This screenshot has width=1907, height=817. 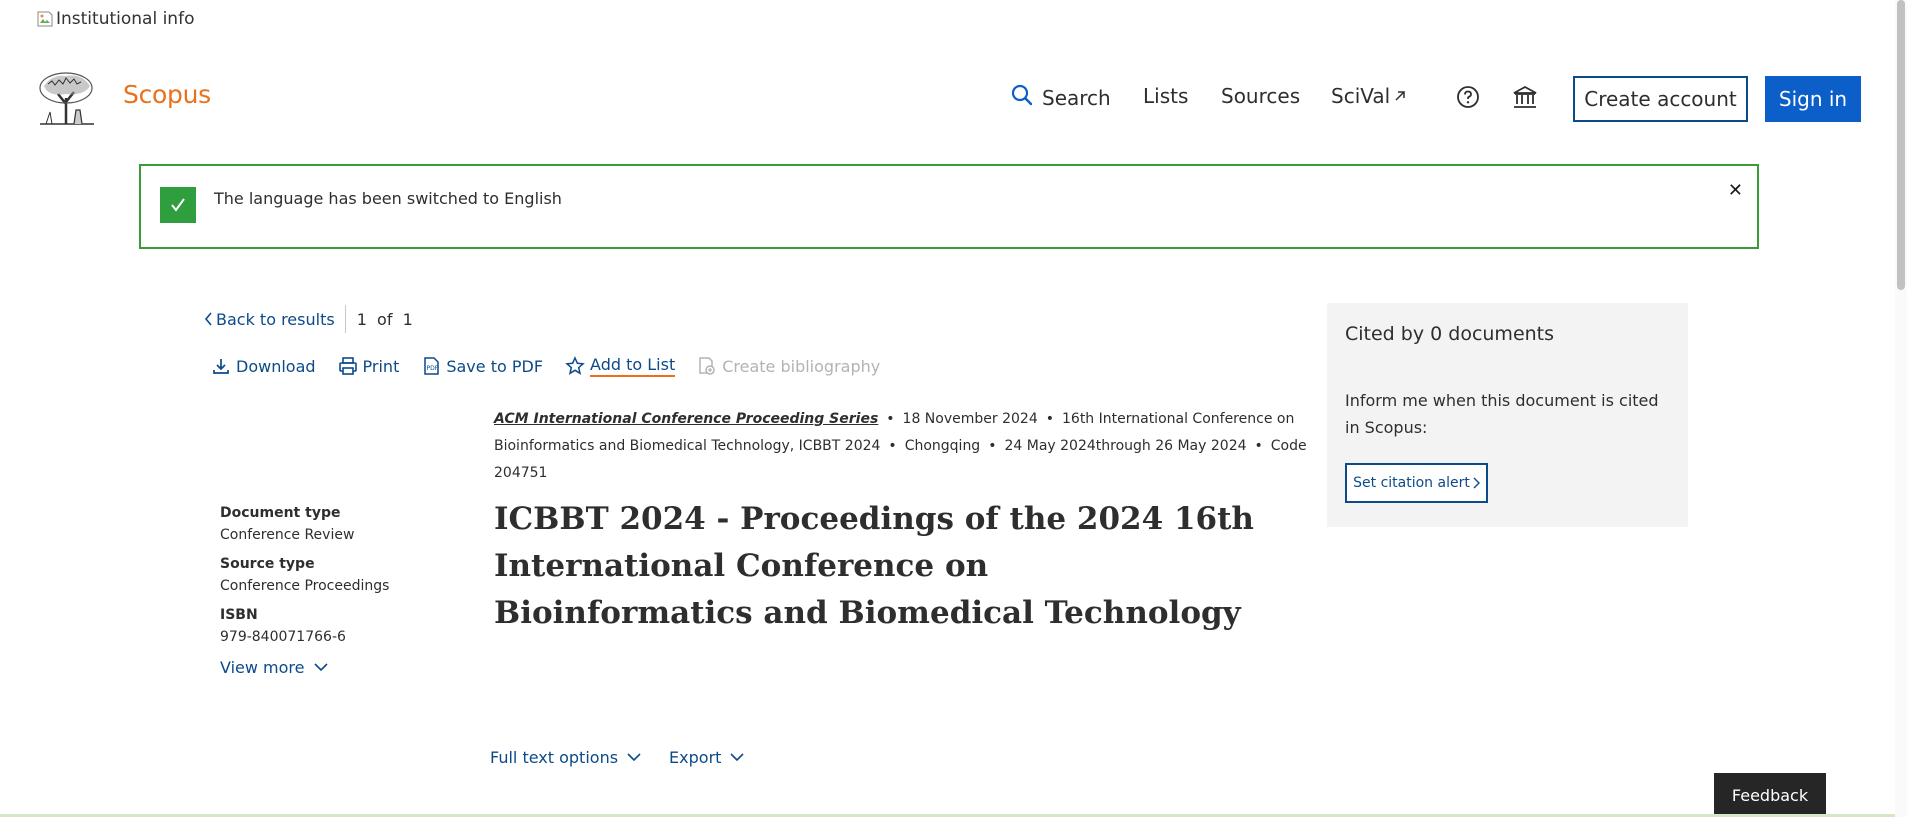 What do you see at coordinates (305, 586) in the screenshot?
I see `source-type-value: Conference Proceedings` at bounding box center [305, 586].